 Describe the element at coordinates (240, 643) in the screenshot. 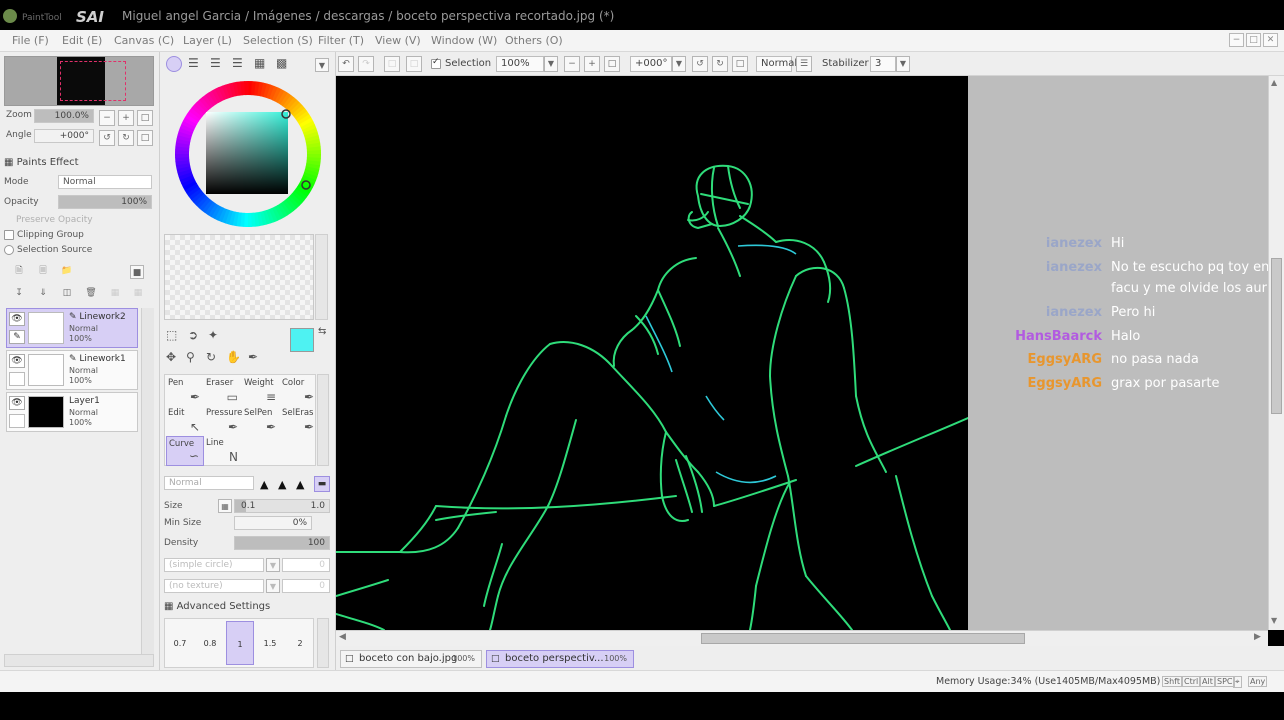

I see `preset-size-selected: 1` at that location.